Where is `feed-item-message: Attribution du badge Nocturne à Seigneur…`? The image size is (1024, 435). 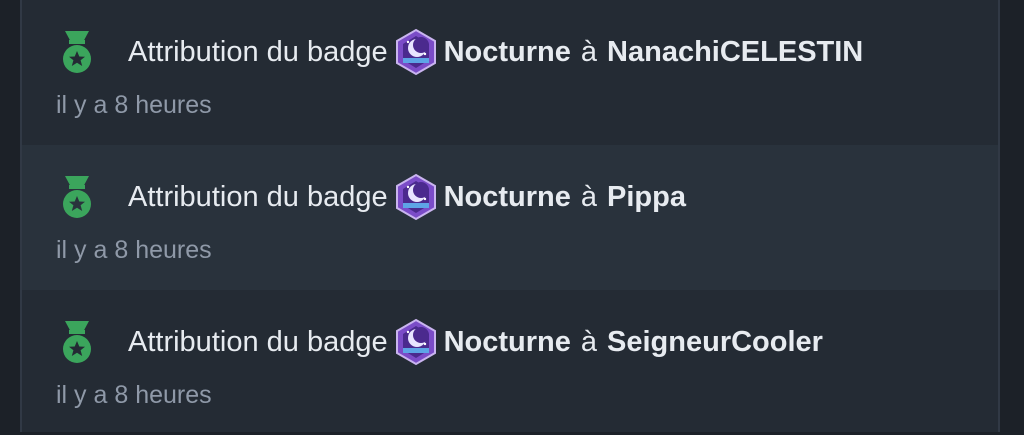 feed-item-message: Attribution du badge Nocturne à Seigneur… is located at coordinates (441, 342).